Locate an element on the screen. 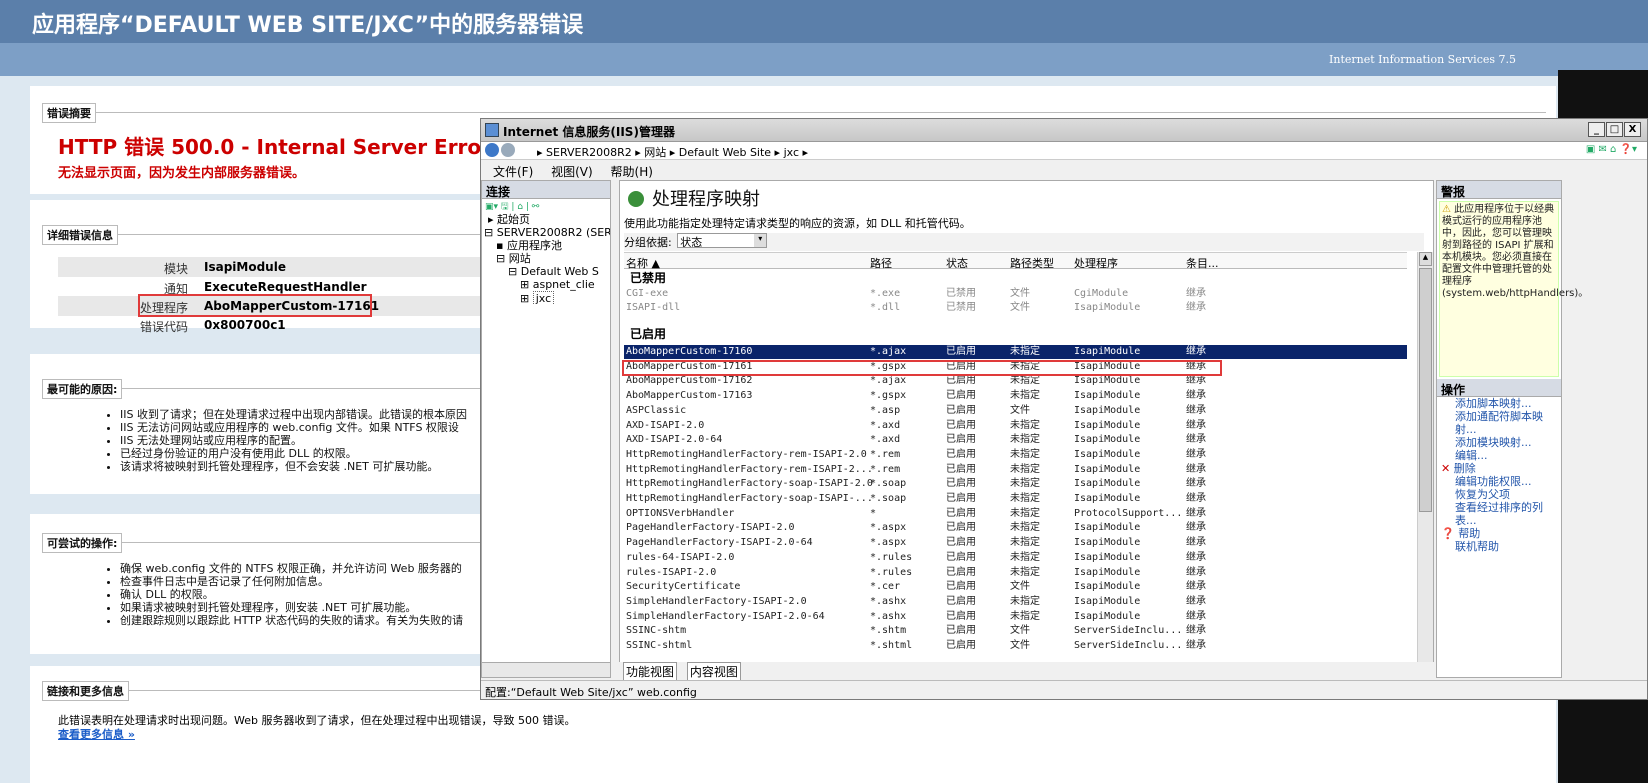 The height and width of the screenshot is (783, 1648). col-pathtype: 路径类型 is located at coordinates (1032, 263).